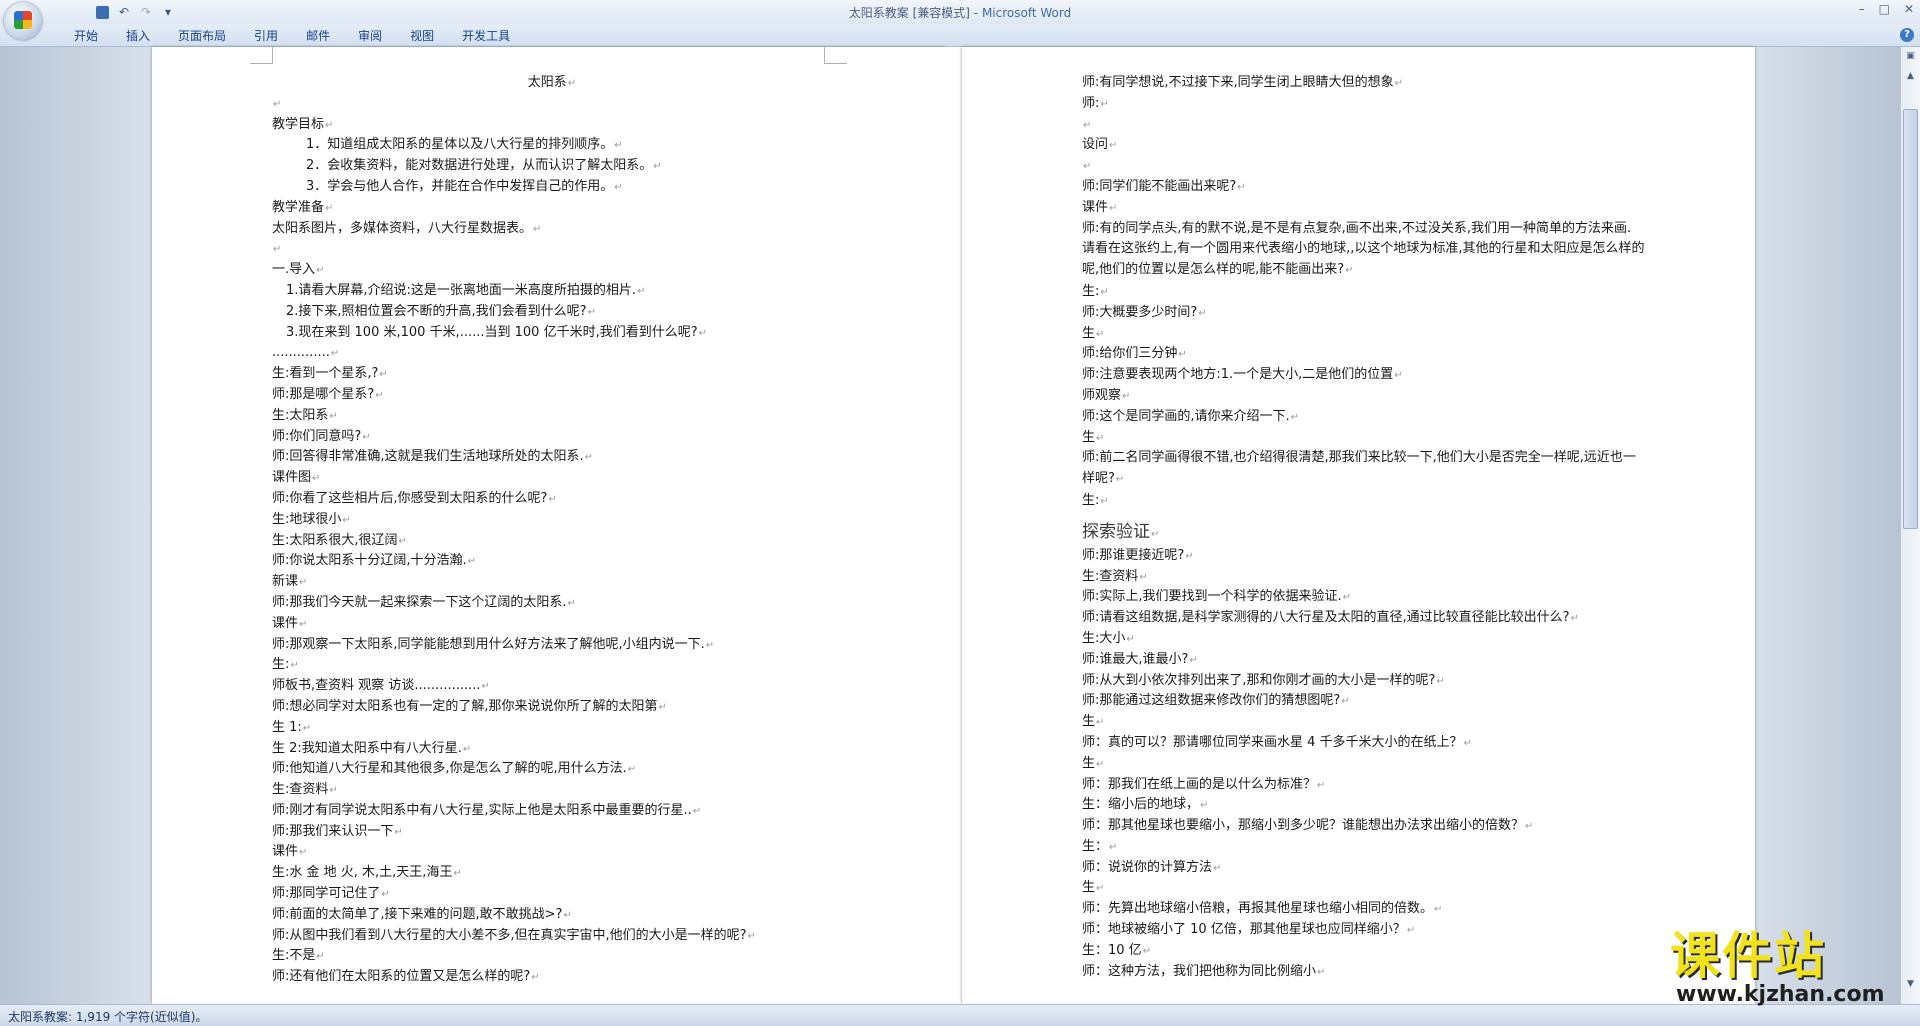 This screenshot has height=1026, width=1920. What do you see at coordinates (1364, 556) in the screenshot?
I see `paragraph: 师:那谁更接近呢?↵` at bounding box center [1364, 556].